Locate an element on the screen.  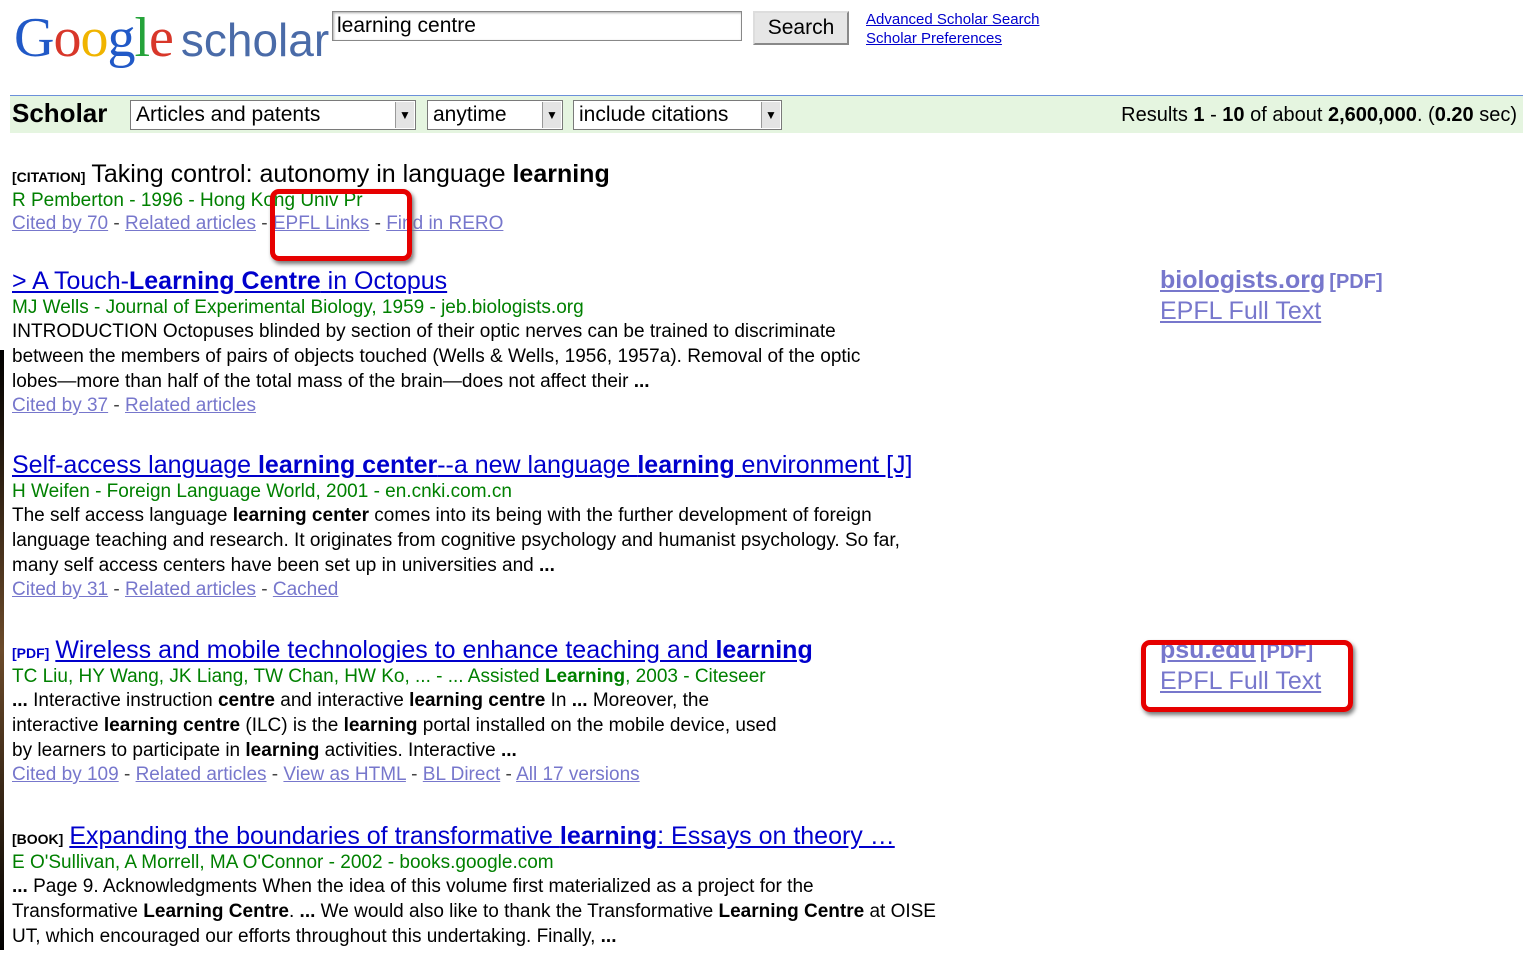
result-meta: R Pemberton - 1996 - Hong Kong Univ Pr is located at coordinates (187, 200).